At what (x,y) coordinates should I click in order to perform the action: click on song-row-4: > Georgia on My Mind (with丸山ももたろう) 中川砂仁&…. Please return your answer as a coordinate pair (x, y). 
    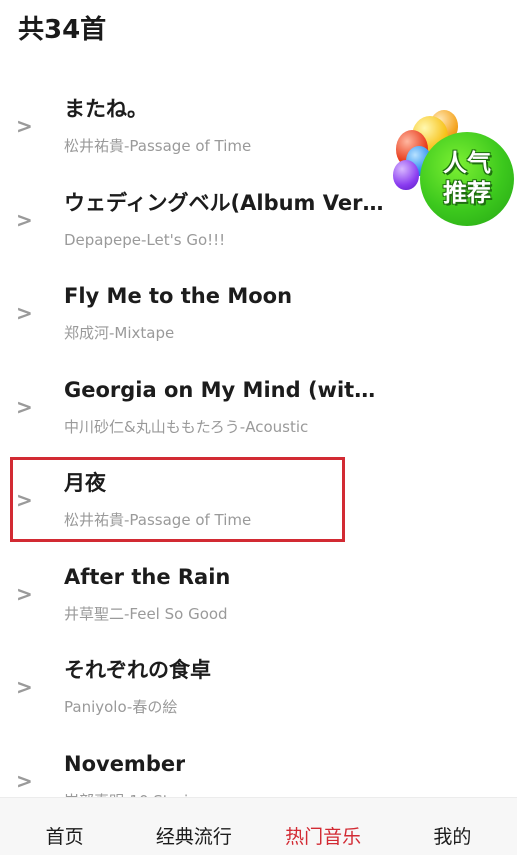
    Looking at the image, I should click on (258, 408).